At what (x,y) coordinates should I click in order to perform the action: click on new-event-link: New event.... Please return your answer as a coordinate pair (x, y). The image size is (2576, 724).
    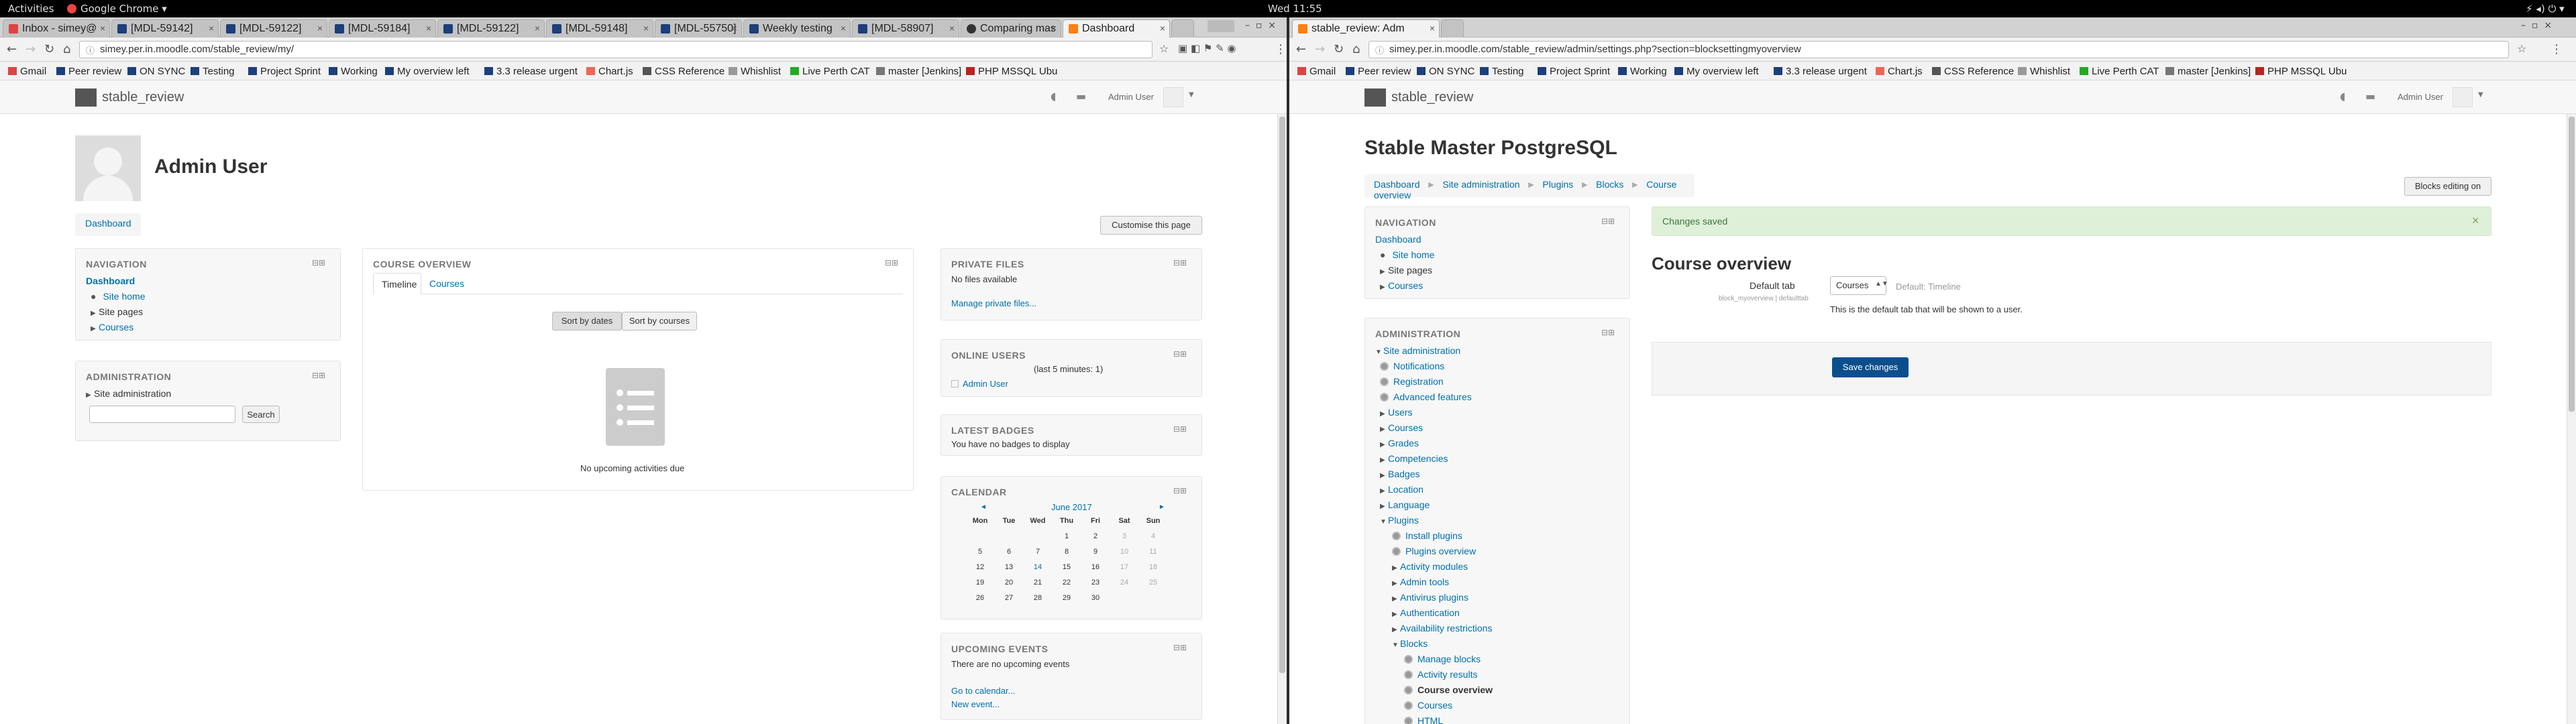
    Looking at the image, I should click on (975, 704).